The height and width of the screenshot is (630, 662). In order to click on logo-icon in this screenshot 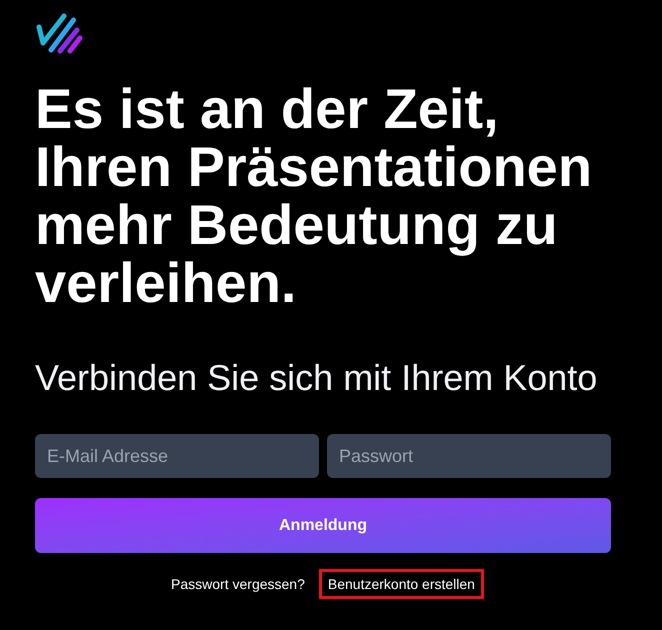, I will do `click(60, 33)`.